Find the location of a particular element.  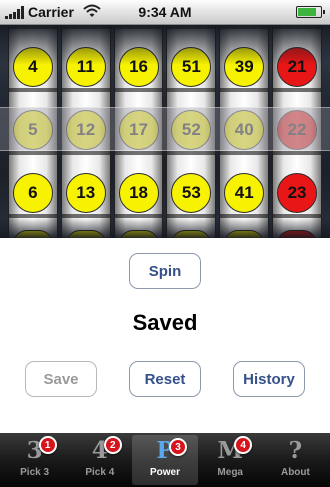

spin-button: Spin is located at coordinates (165, 271).